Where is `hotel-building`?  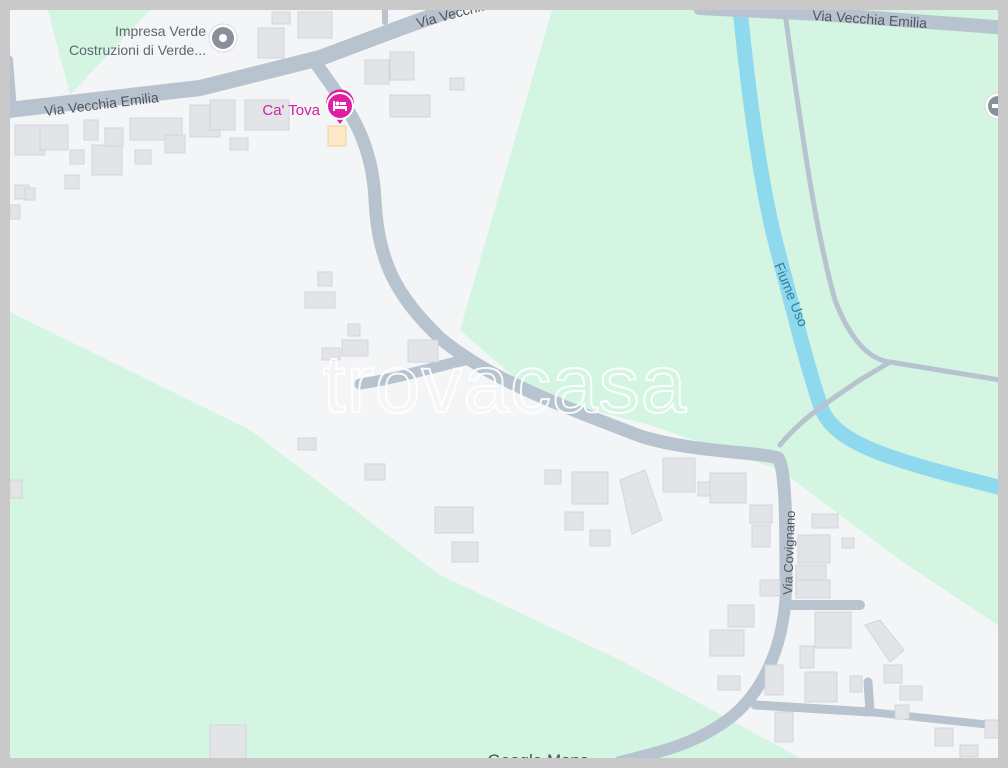
hotel-building is located at coordinates (337, 136).